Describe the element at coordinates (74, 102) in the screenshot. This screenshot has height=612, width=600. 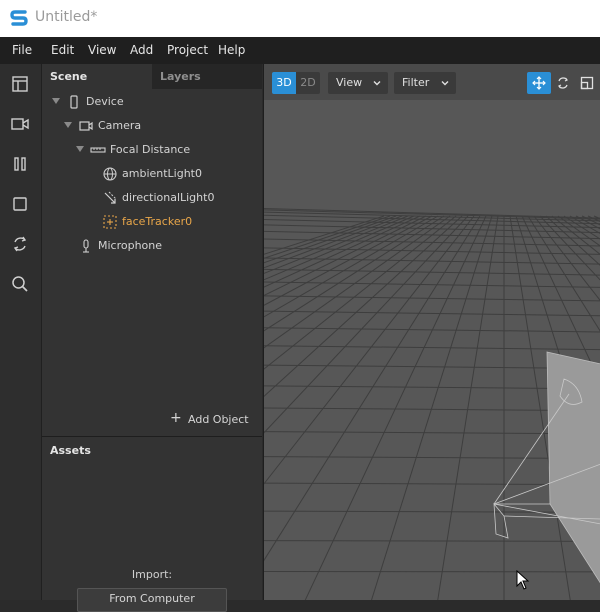
I see `device-icon` at that location.